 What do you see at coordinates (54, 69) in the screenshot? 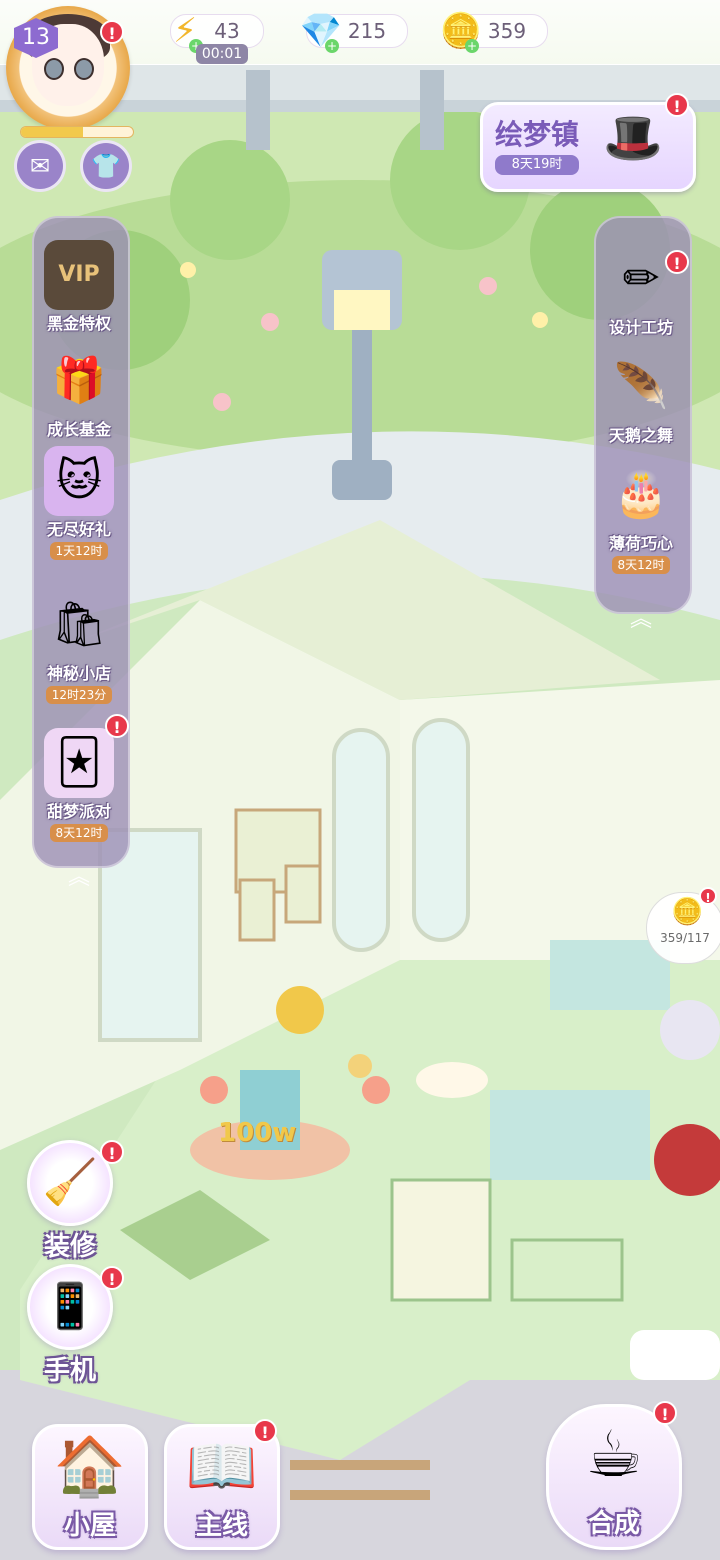
I see `avatar-eye-left` at bounding box center [54, 69].